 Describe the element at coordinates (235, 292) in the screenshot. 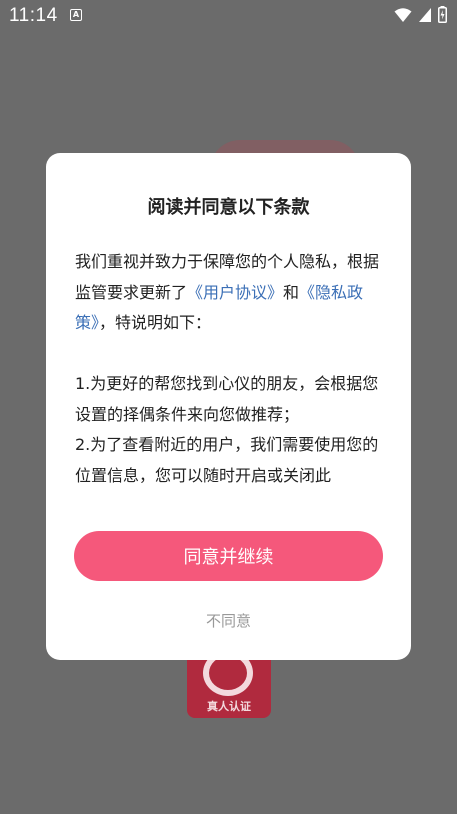

I see `user-agreement-link: 《用户协议》` at that location.